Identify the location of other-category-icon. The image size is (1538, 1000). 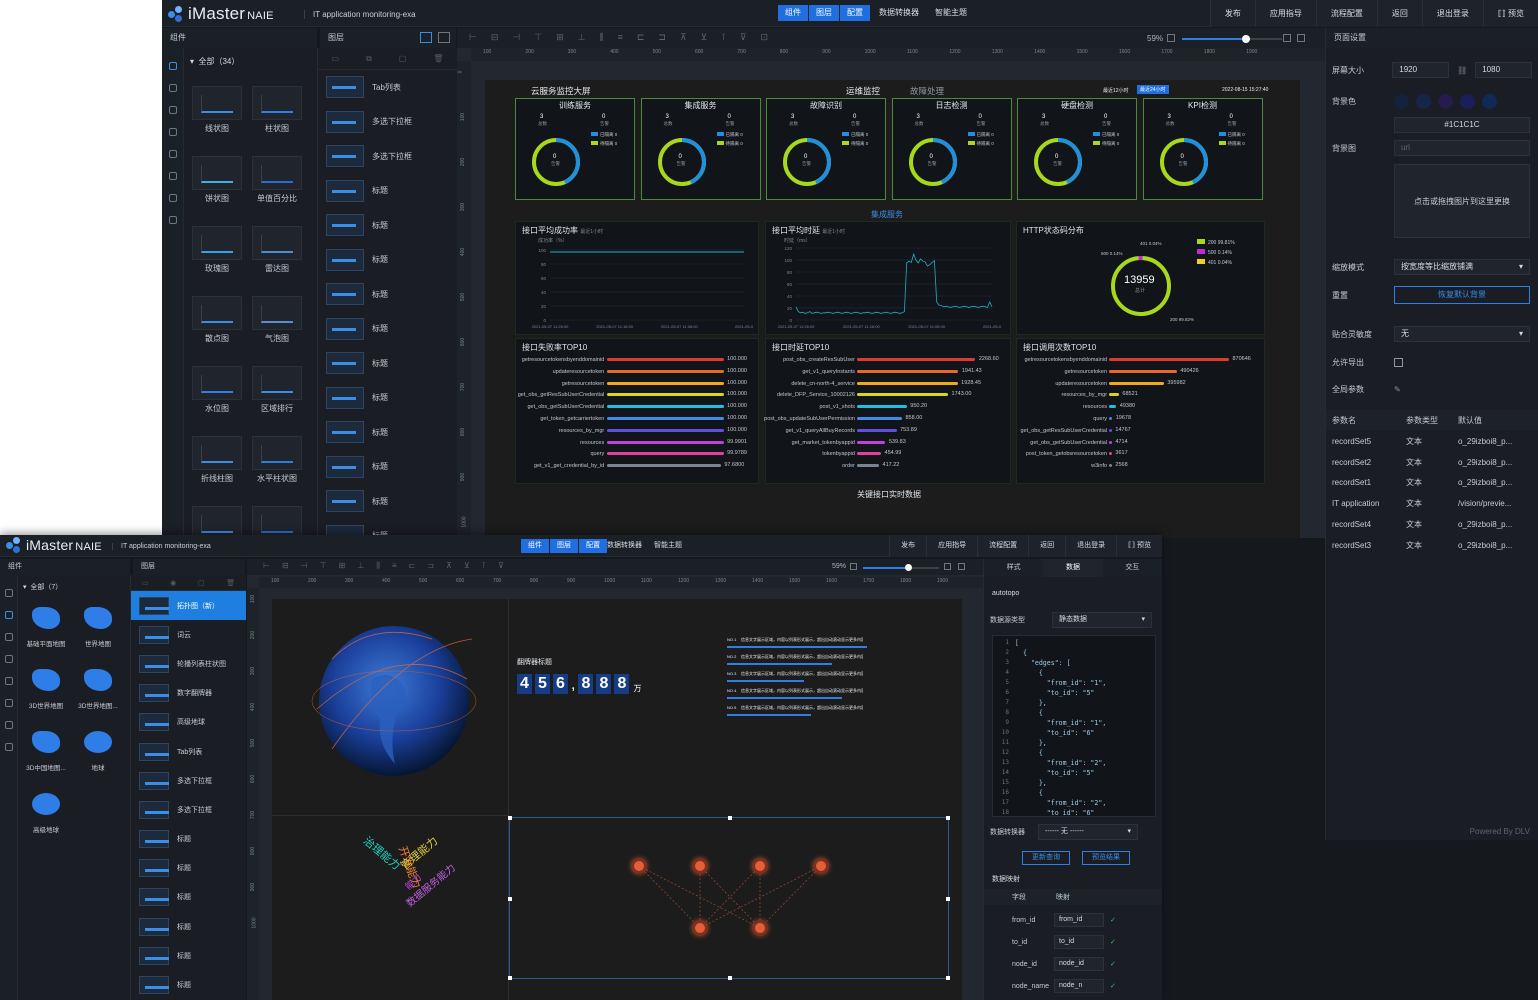
(172, 176).